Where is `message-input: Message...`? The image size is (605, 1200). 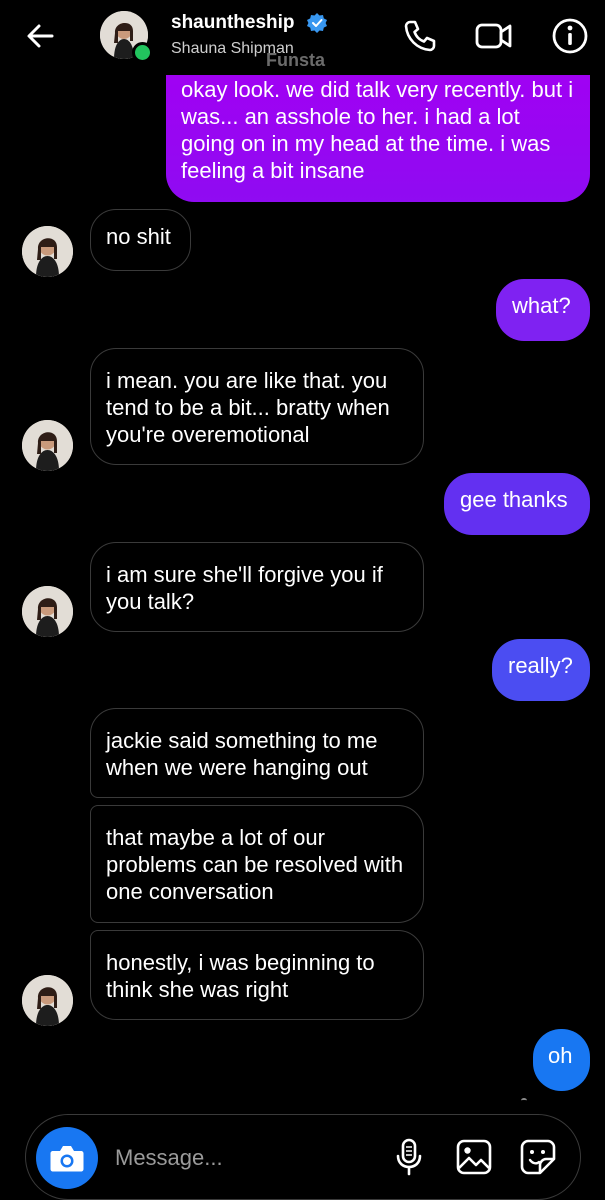 message-input: Message... is located at coordinates (169, 1158).